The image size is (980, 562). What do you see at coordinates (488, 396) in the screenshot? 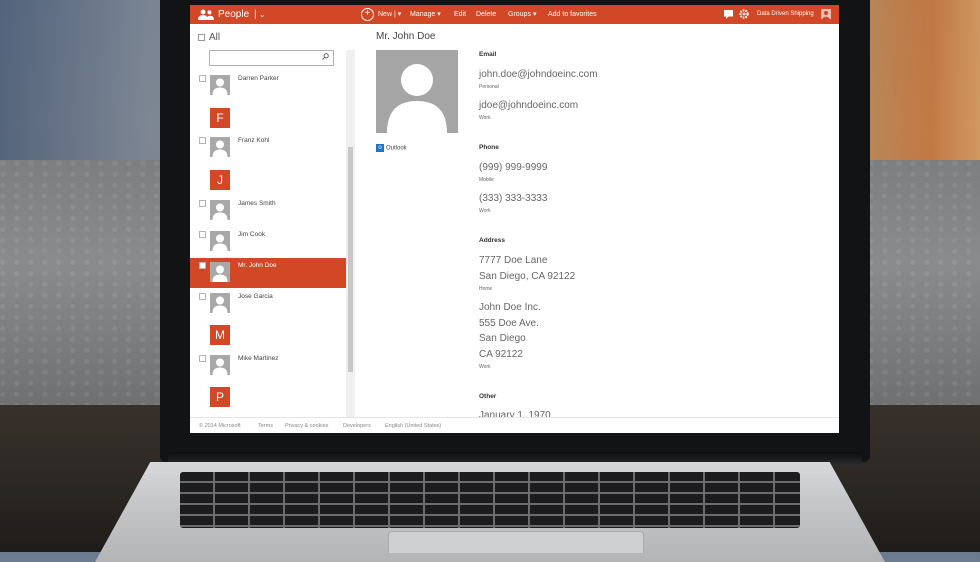
I see `other-heading: Other` at bounding box center [488, 396].